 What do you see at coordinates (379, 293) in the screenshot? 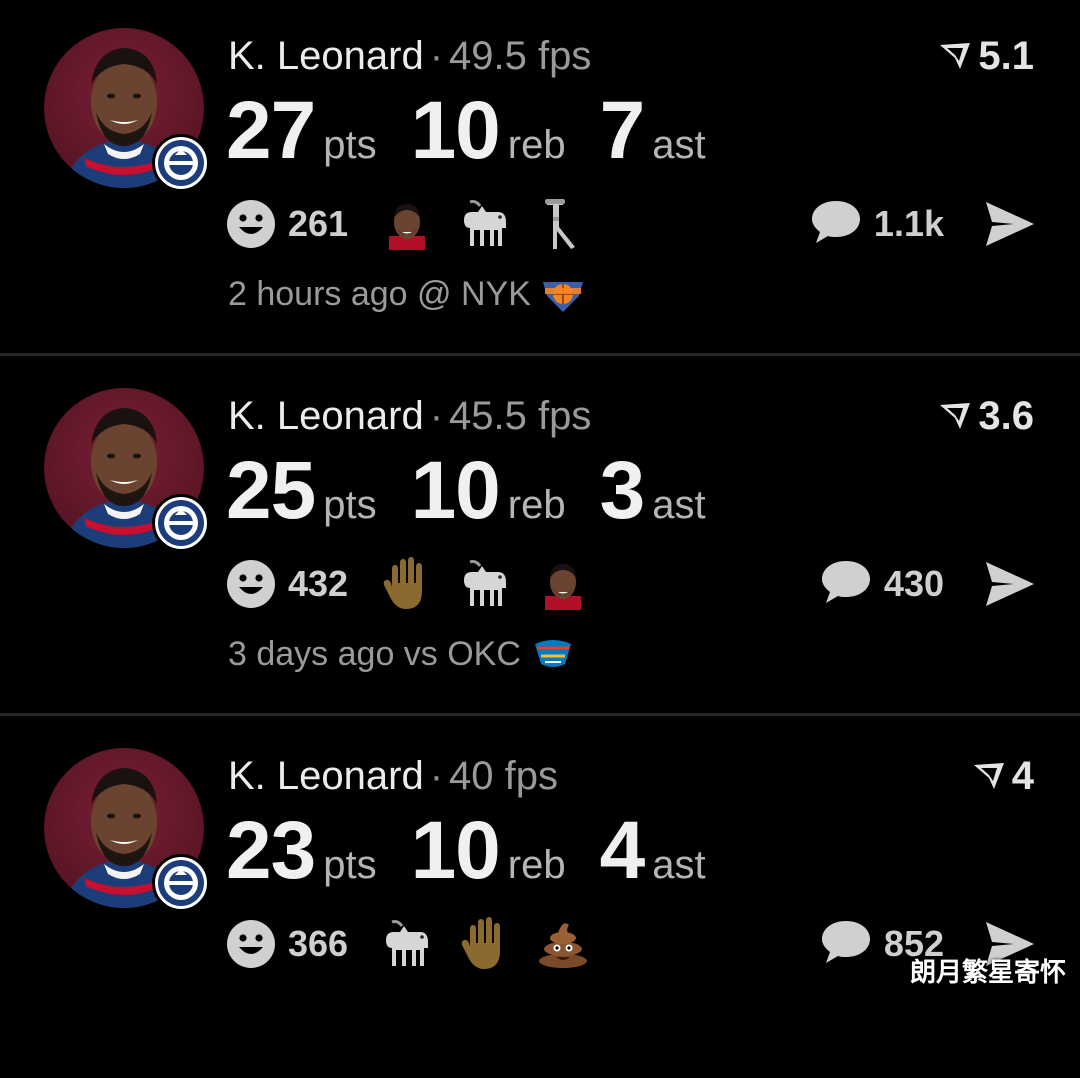
I see `game-time-opponent: 2 hours ago @ NYK` at bounding box center [379, 293].